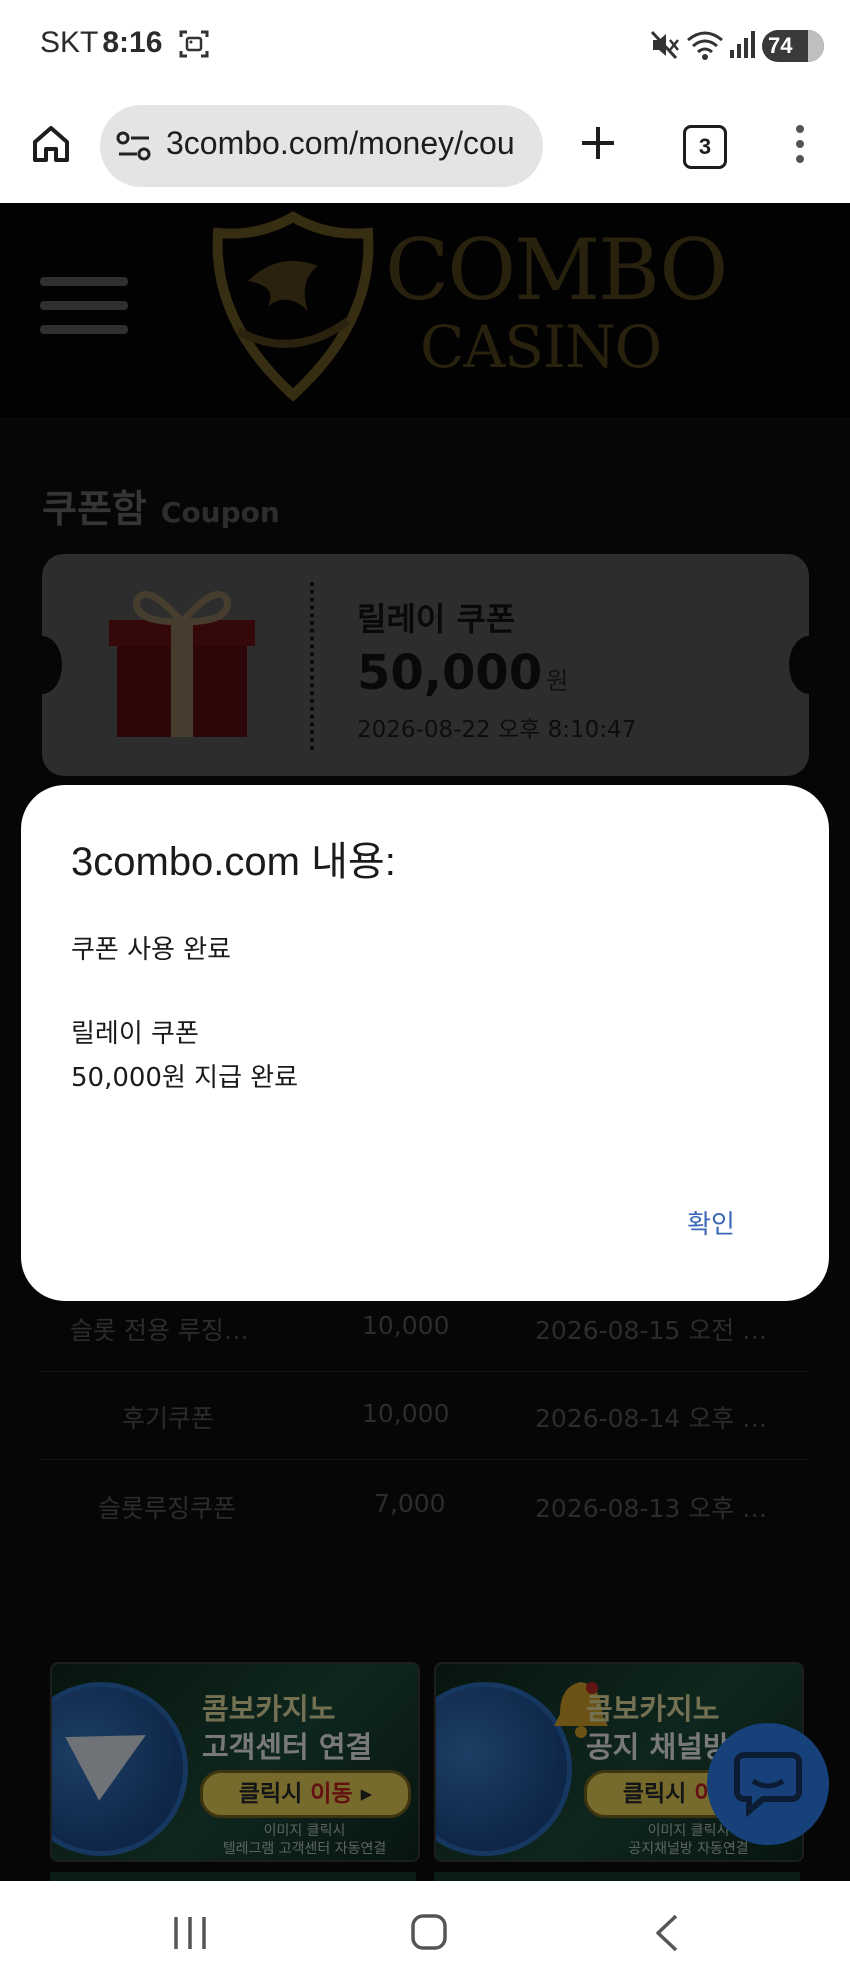  What do you see at coordinates (742, 44) in the screenshot?
I see `signal-icon` at bounding box center [742, 44].